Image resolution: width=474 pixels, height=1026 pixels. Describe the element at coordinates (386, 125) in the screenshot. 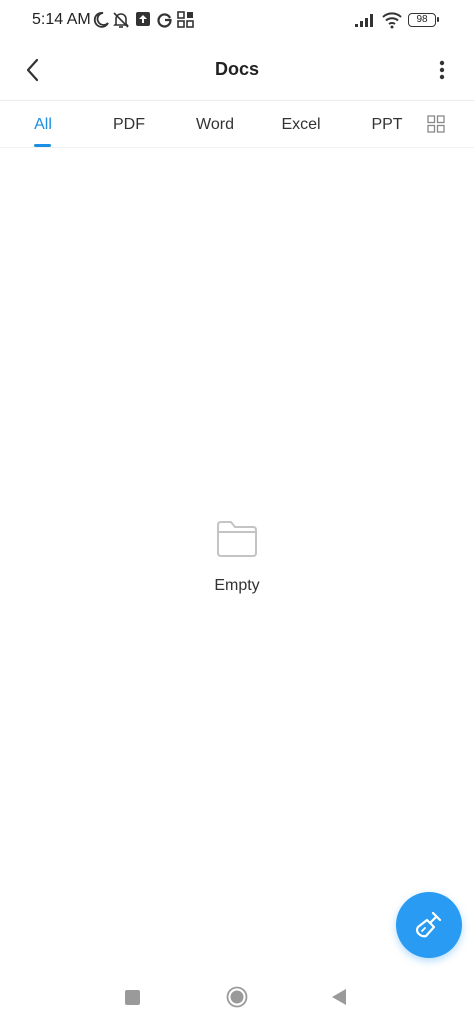

I see `tab-ppt: PPT` at that location.